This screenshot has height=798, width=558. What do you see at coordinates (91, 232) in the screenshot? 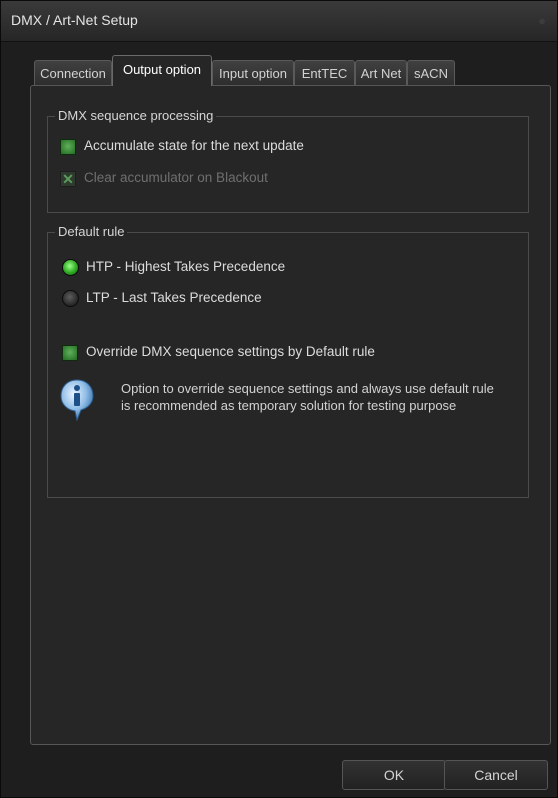
I see `default-rule-legend: Default rule` at bounding box center [91, 232].